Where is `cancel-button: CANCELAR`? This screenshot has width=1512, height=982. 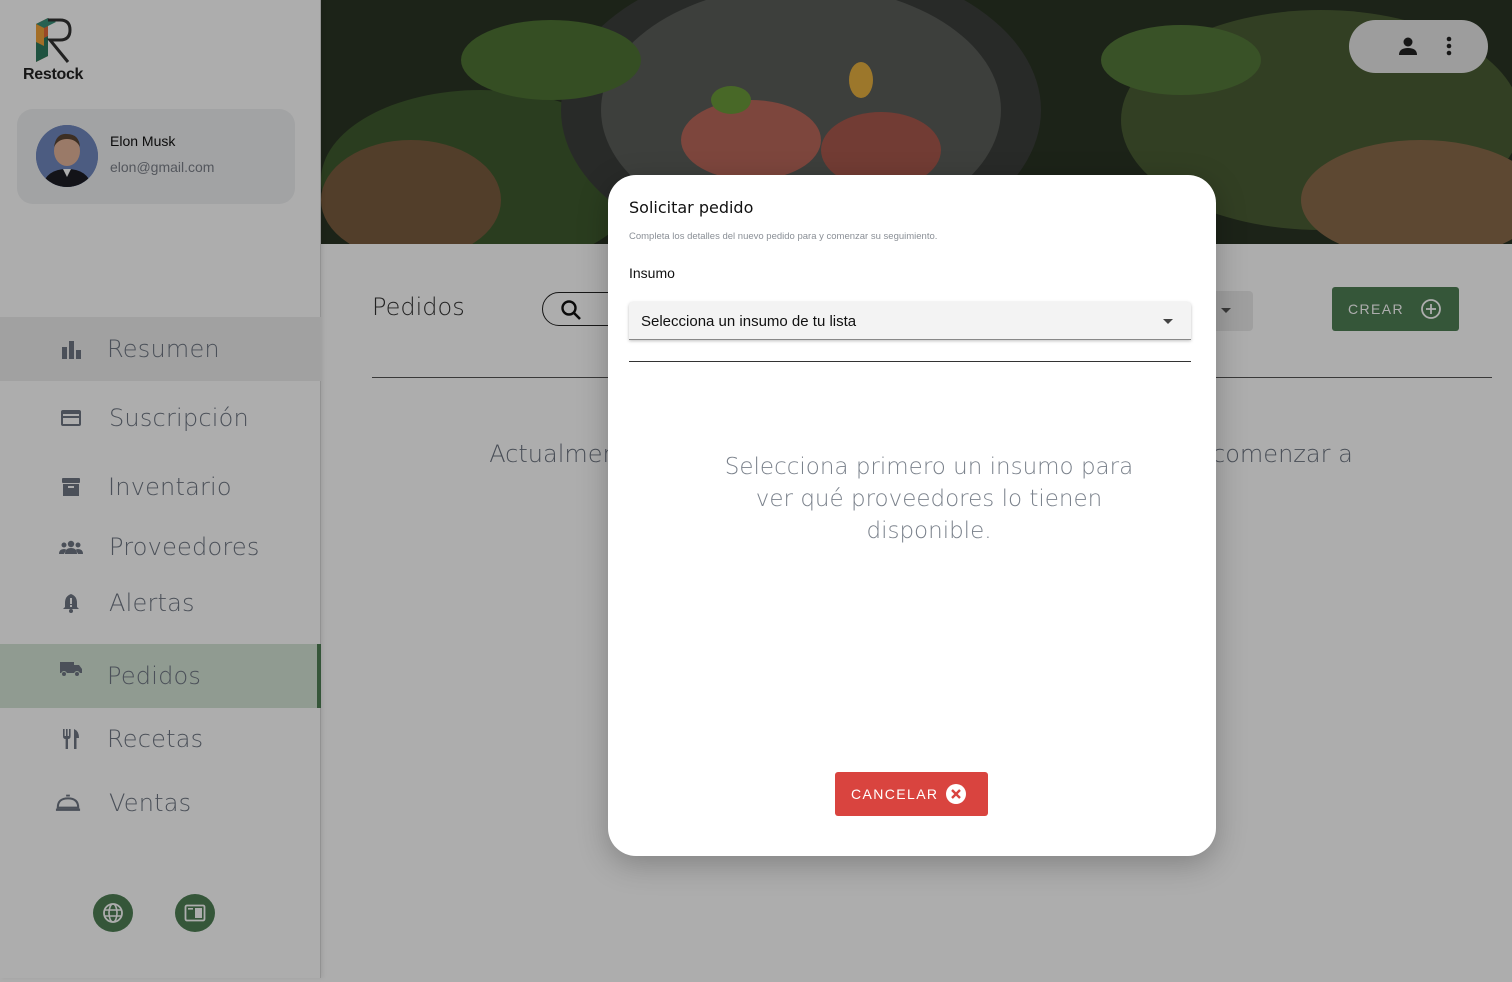 cancel-button: CANCELAR is located at coordinates (911, 794).